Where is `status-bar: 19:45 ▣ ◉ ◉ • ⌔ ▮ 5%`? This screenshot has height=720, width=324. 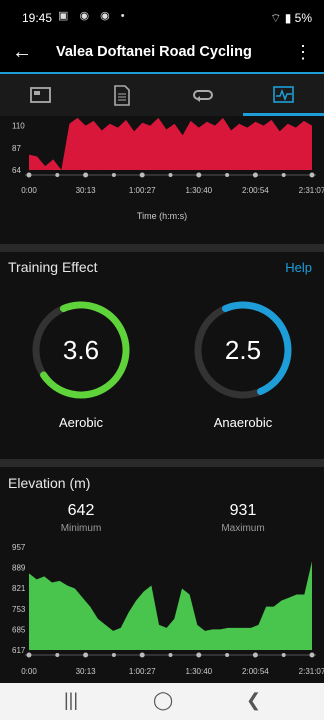 status-bar: 19:45 ▣ ◉ ◉ • ⌔ ▮ 5% is located at coordinates (162, 18).